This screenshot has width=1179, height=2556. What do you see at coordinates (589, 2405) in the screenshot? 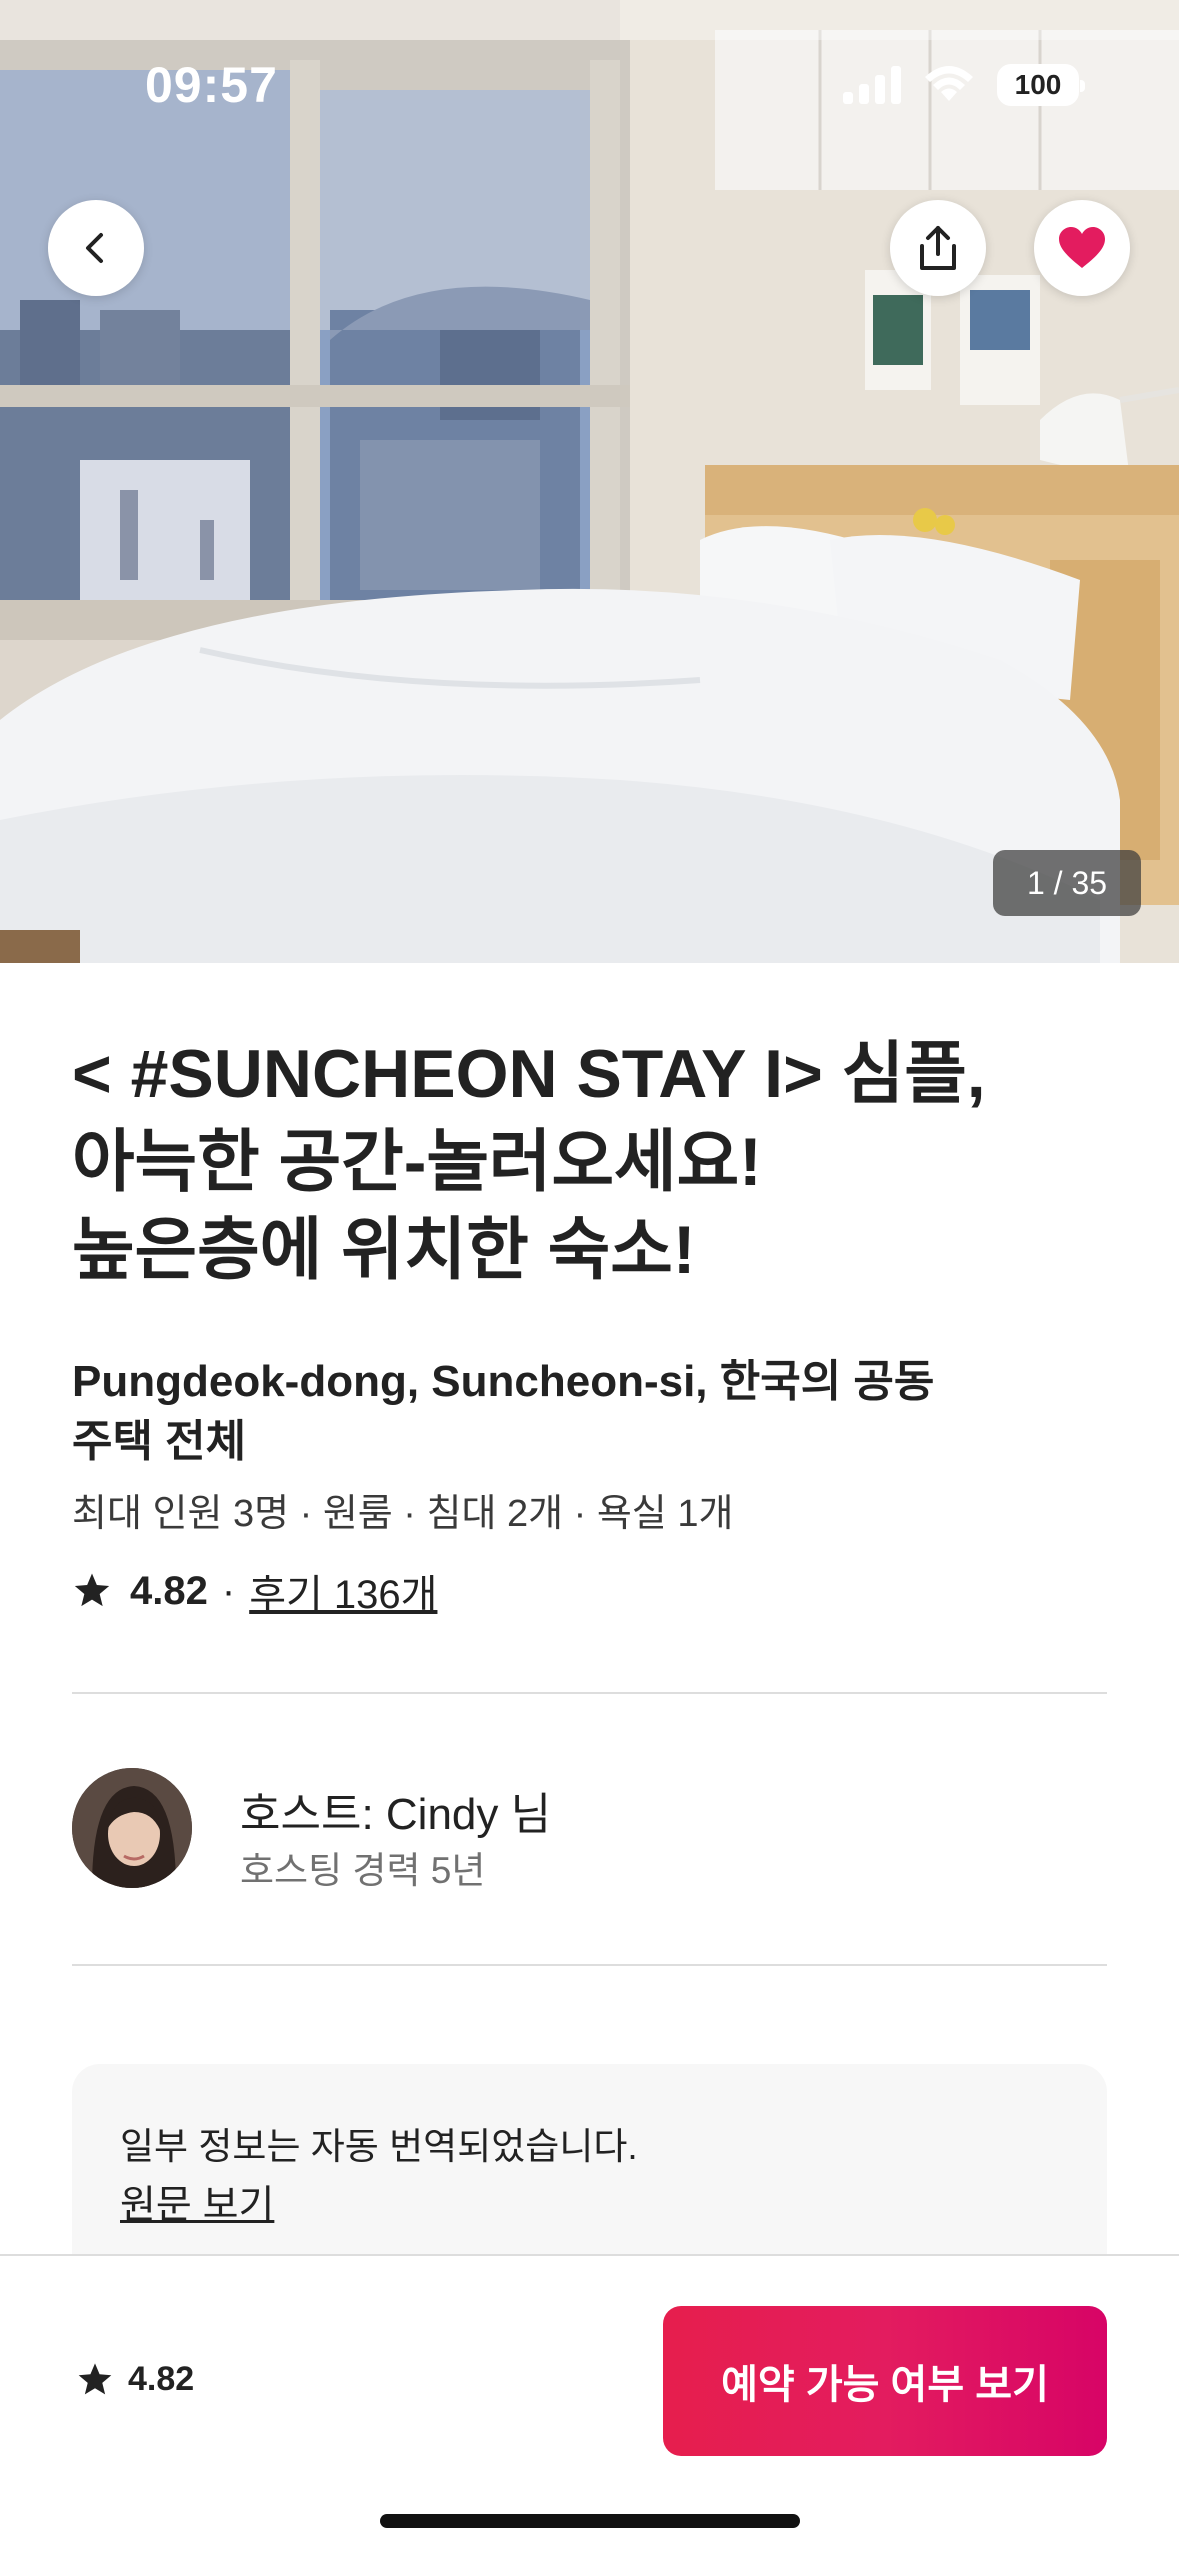
I see `booking-footer: 4.82 예약 가능 여부 보기` at bounding box center [589, 2405].